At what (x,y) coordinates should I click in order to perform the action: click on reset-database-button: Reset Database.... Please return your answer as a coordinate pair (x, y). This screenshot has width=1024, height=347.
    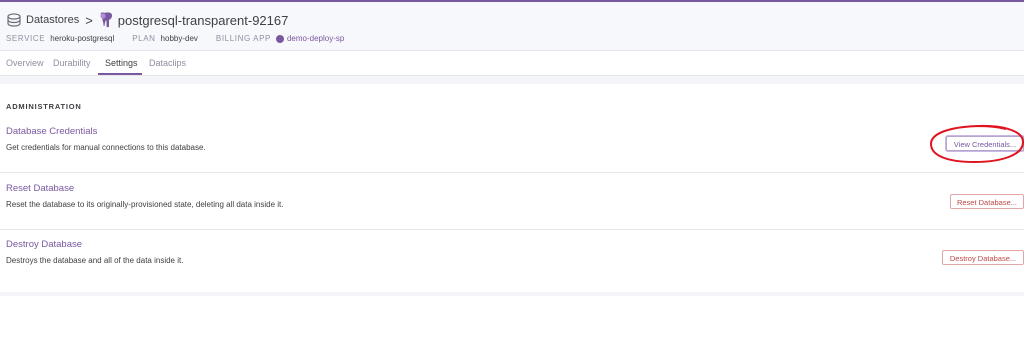
    Looking at the image, I should click on (987, 201).